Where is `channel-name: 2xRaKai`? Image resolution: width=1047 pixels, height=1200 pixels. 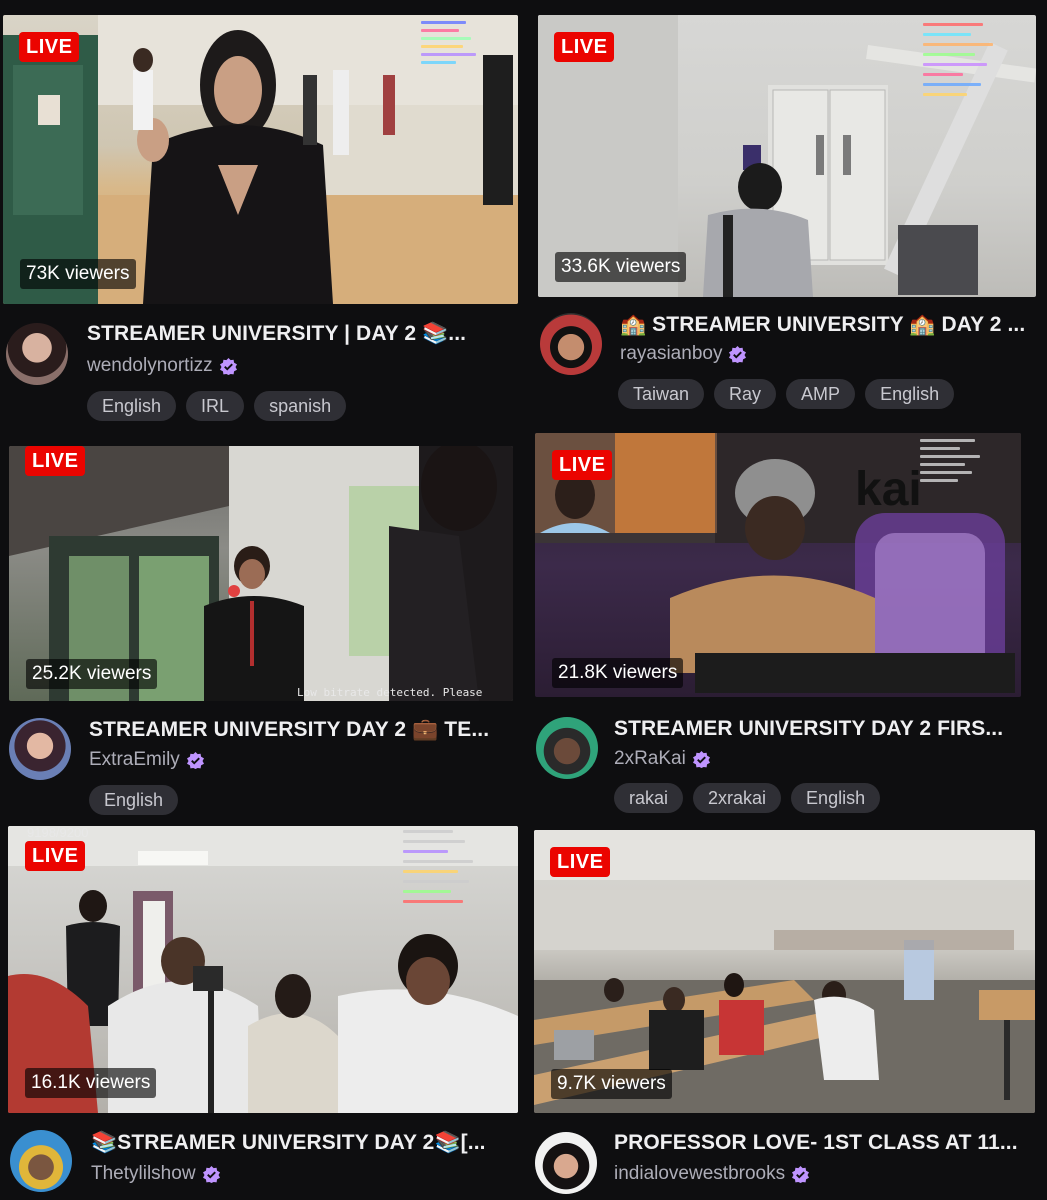 channel-name: 2xRaKai is located at coordinates (662, 759).